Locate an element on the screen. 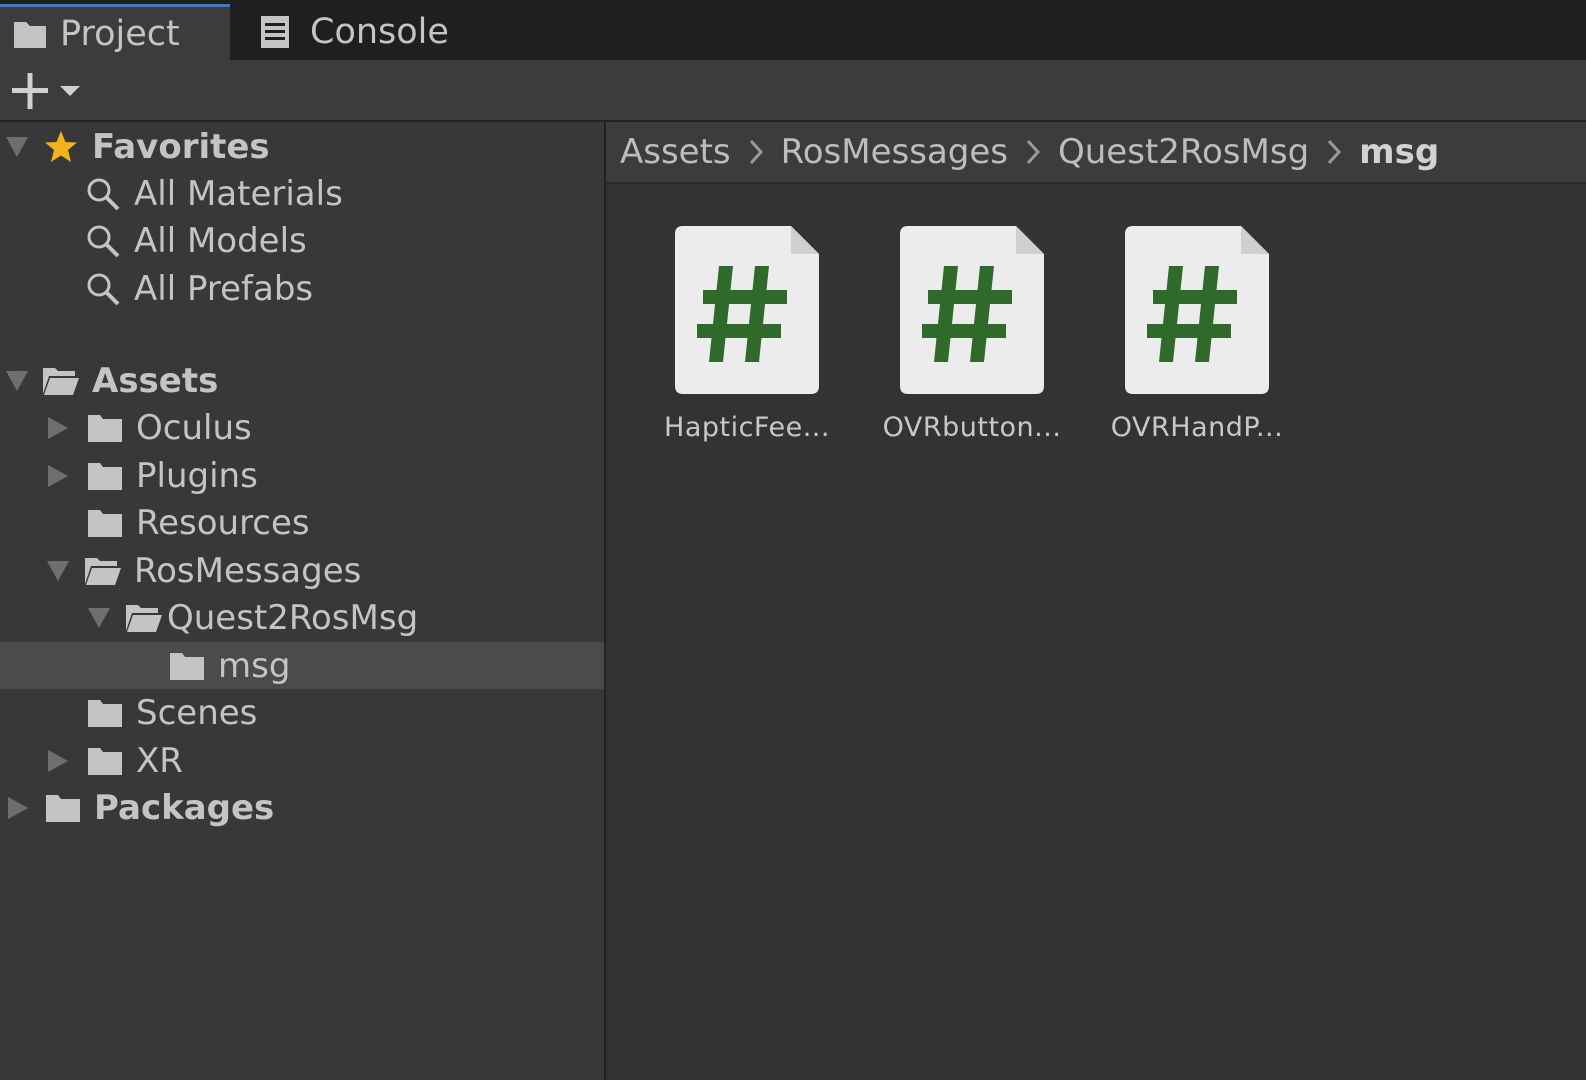  tree-item-all-materials: All Materials is located at coordinates (302, 193).